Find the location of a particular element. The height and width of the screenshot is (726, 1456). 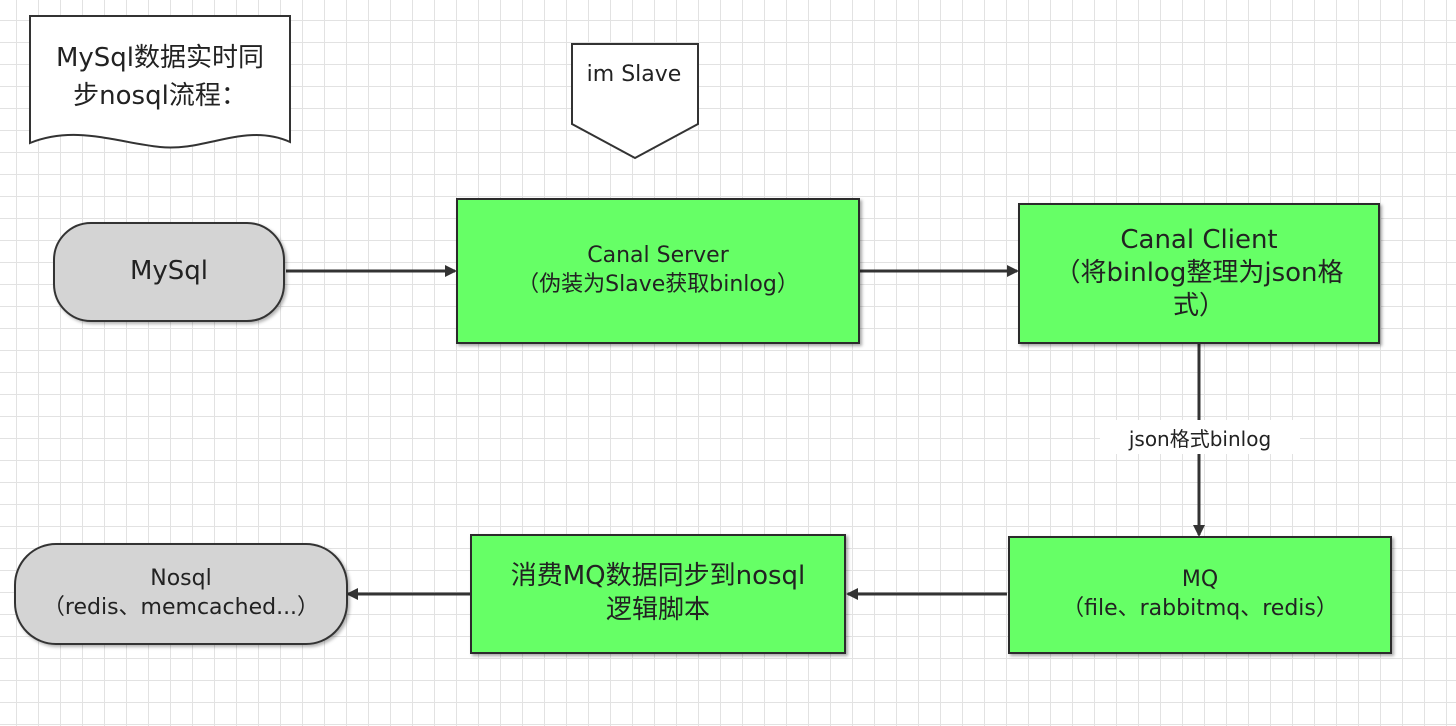

canal-client-subtitle-2: 式） is located at coordinates (1198, 306).